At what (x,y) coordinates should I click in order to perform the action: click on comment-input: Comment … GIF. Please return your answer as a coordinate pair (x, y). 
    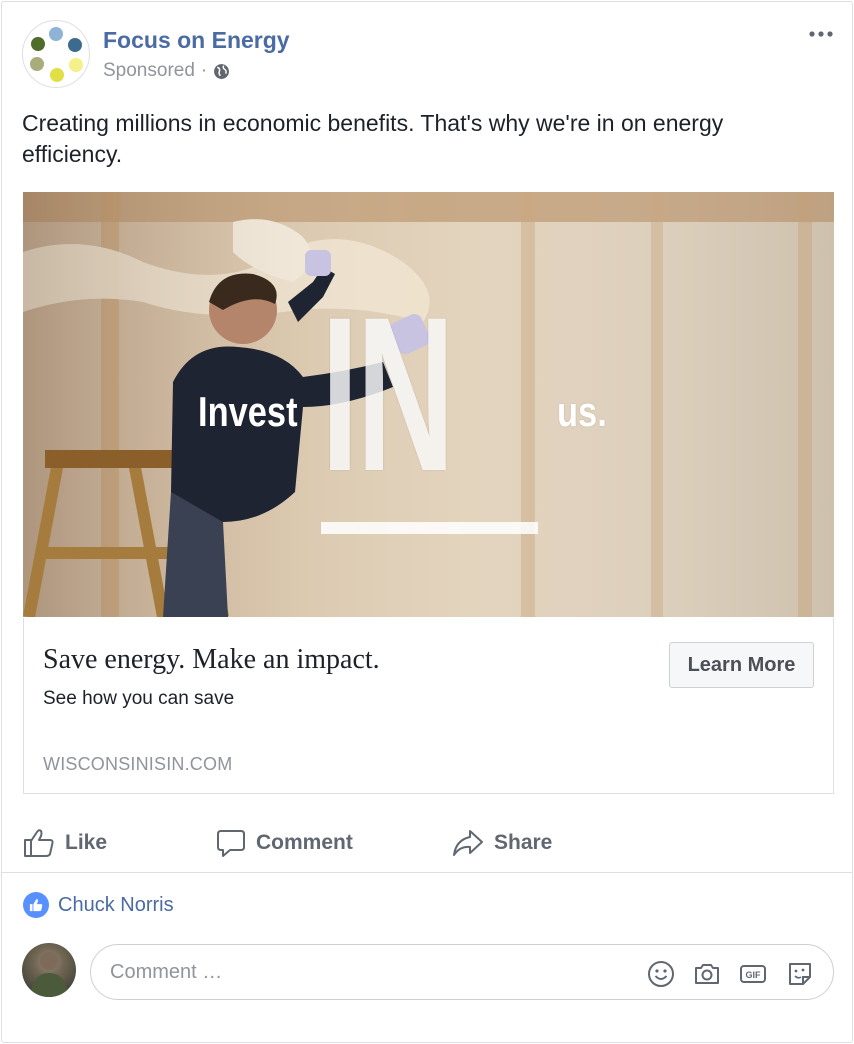
    Looking at the image, I should click on (462, 972).